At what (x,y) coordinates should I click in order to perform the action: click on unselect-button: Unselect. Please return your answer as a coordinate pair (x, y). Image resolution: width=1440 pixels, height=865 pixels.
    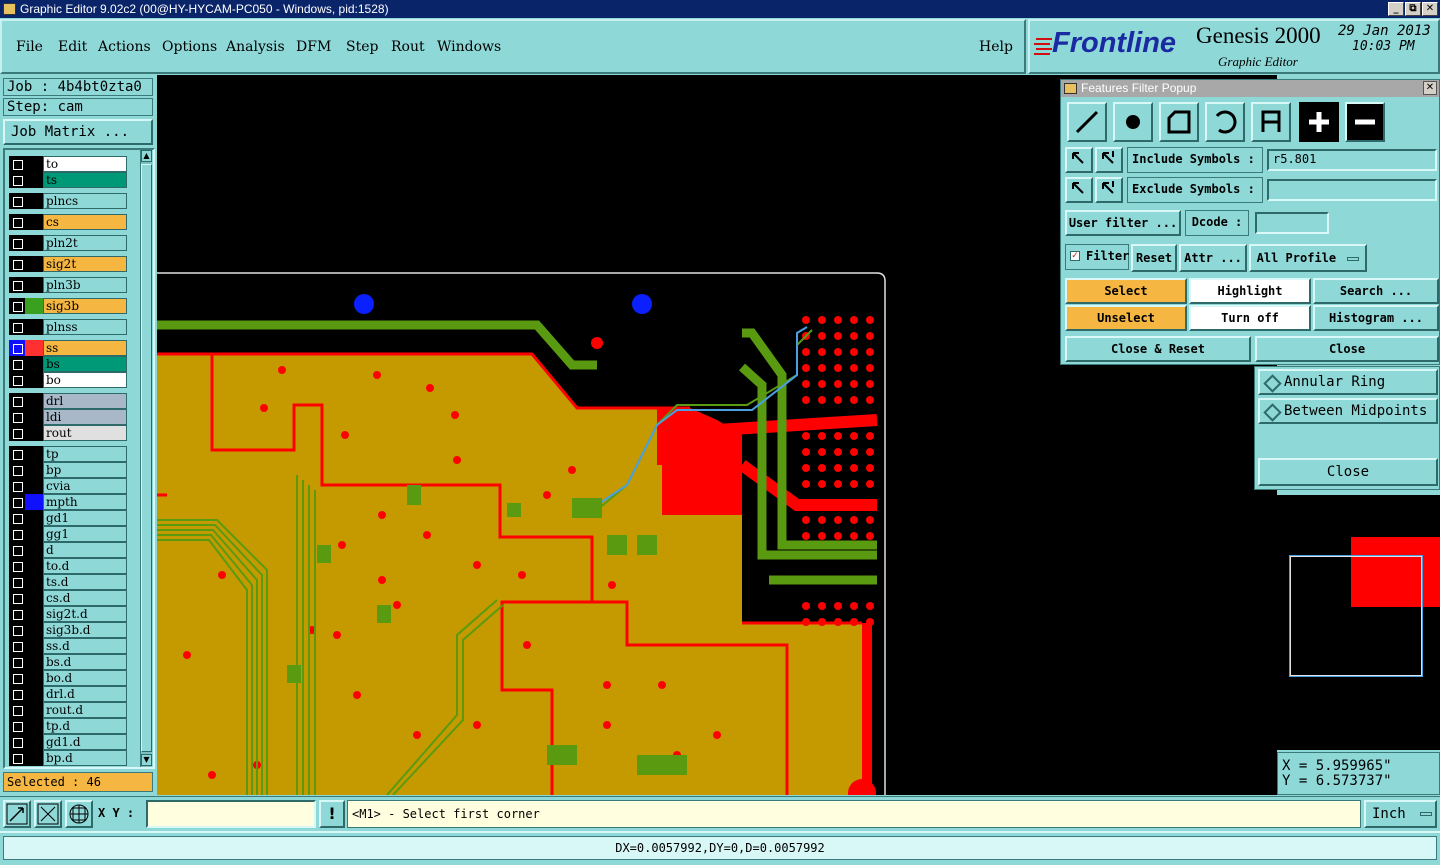
    Looking at the image, I should click on (1126, 318).